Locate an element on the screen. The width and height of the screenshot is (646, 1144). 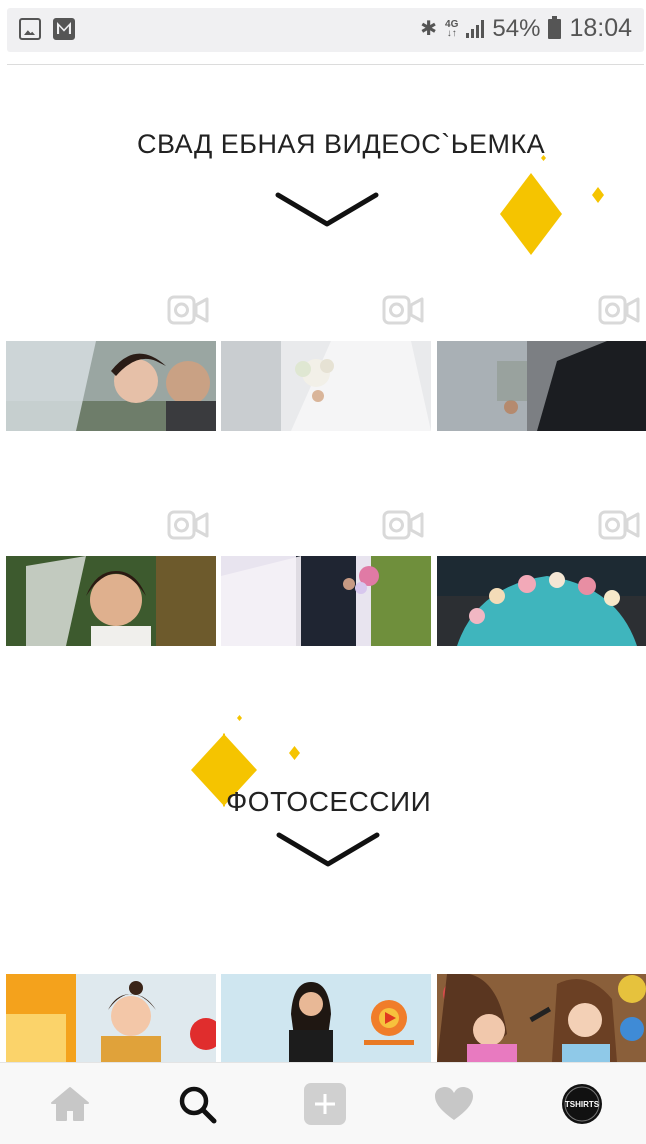
gmail-icon is located at coordinates (64, 29).